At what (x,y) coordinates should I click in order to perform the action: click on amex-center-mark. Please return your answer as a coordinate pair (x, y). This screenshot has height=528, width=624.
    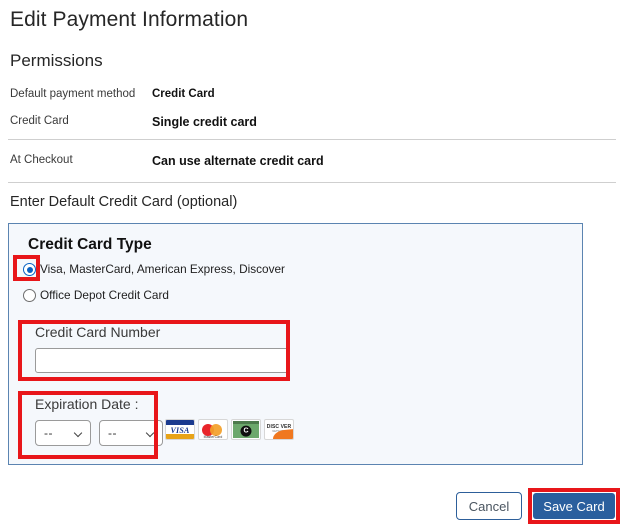
    Looking at the image, I should click on (246, 431).